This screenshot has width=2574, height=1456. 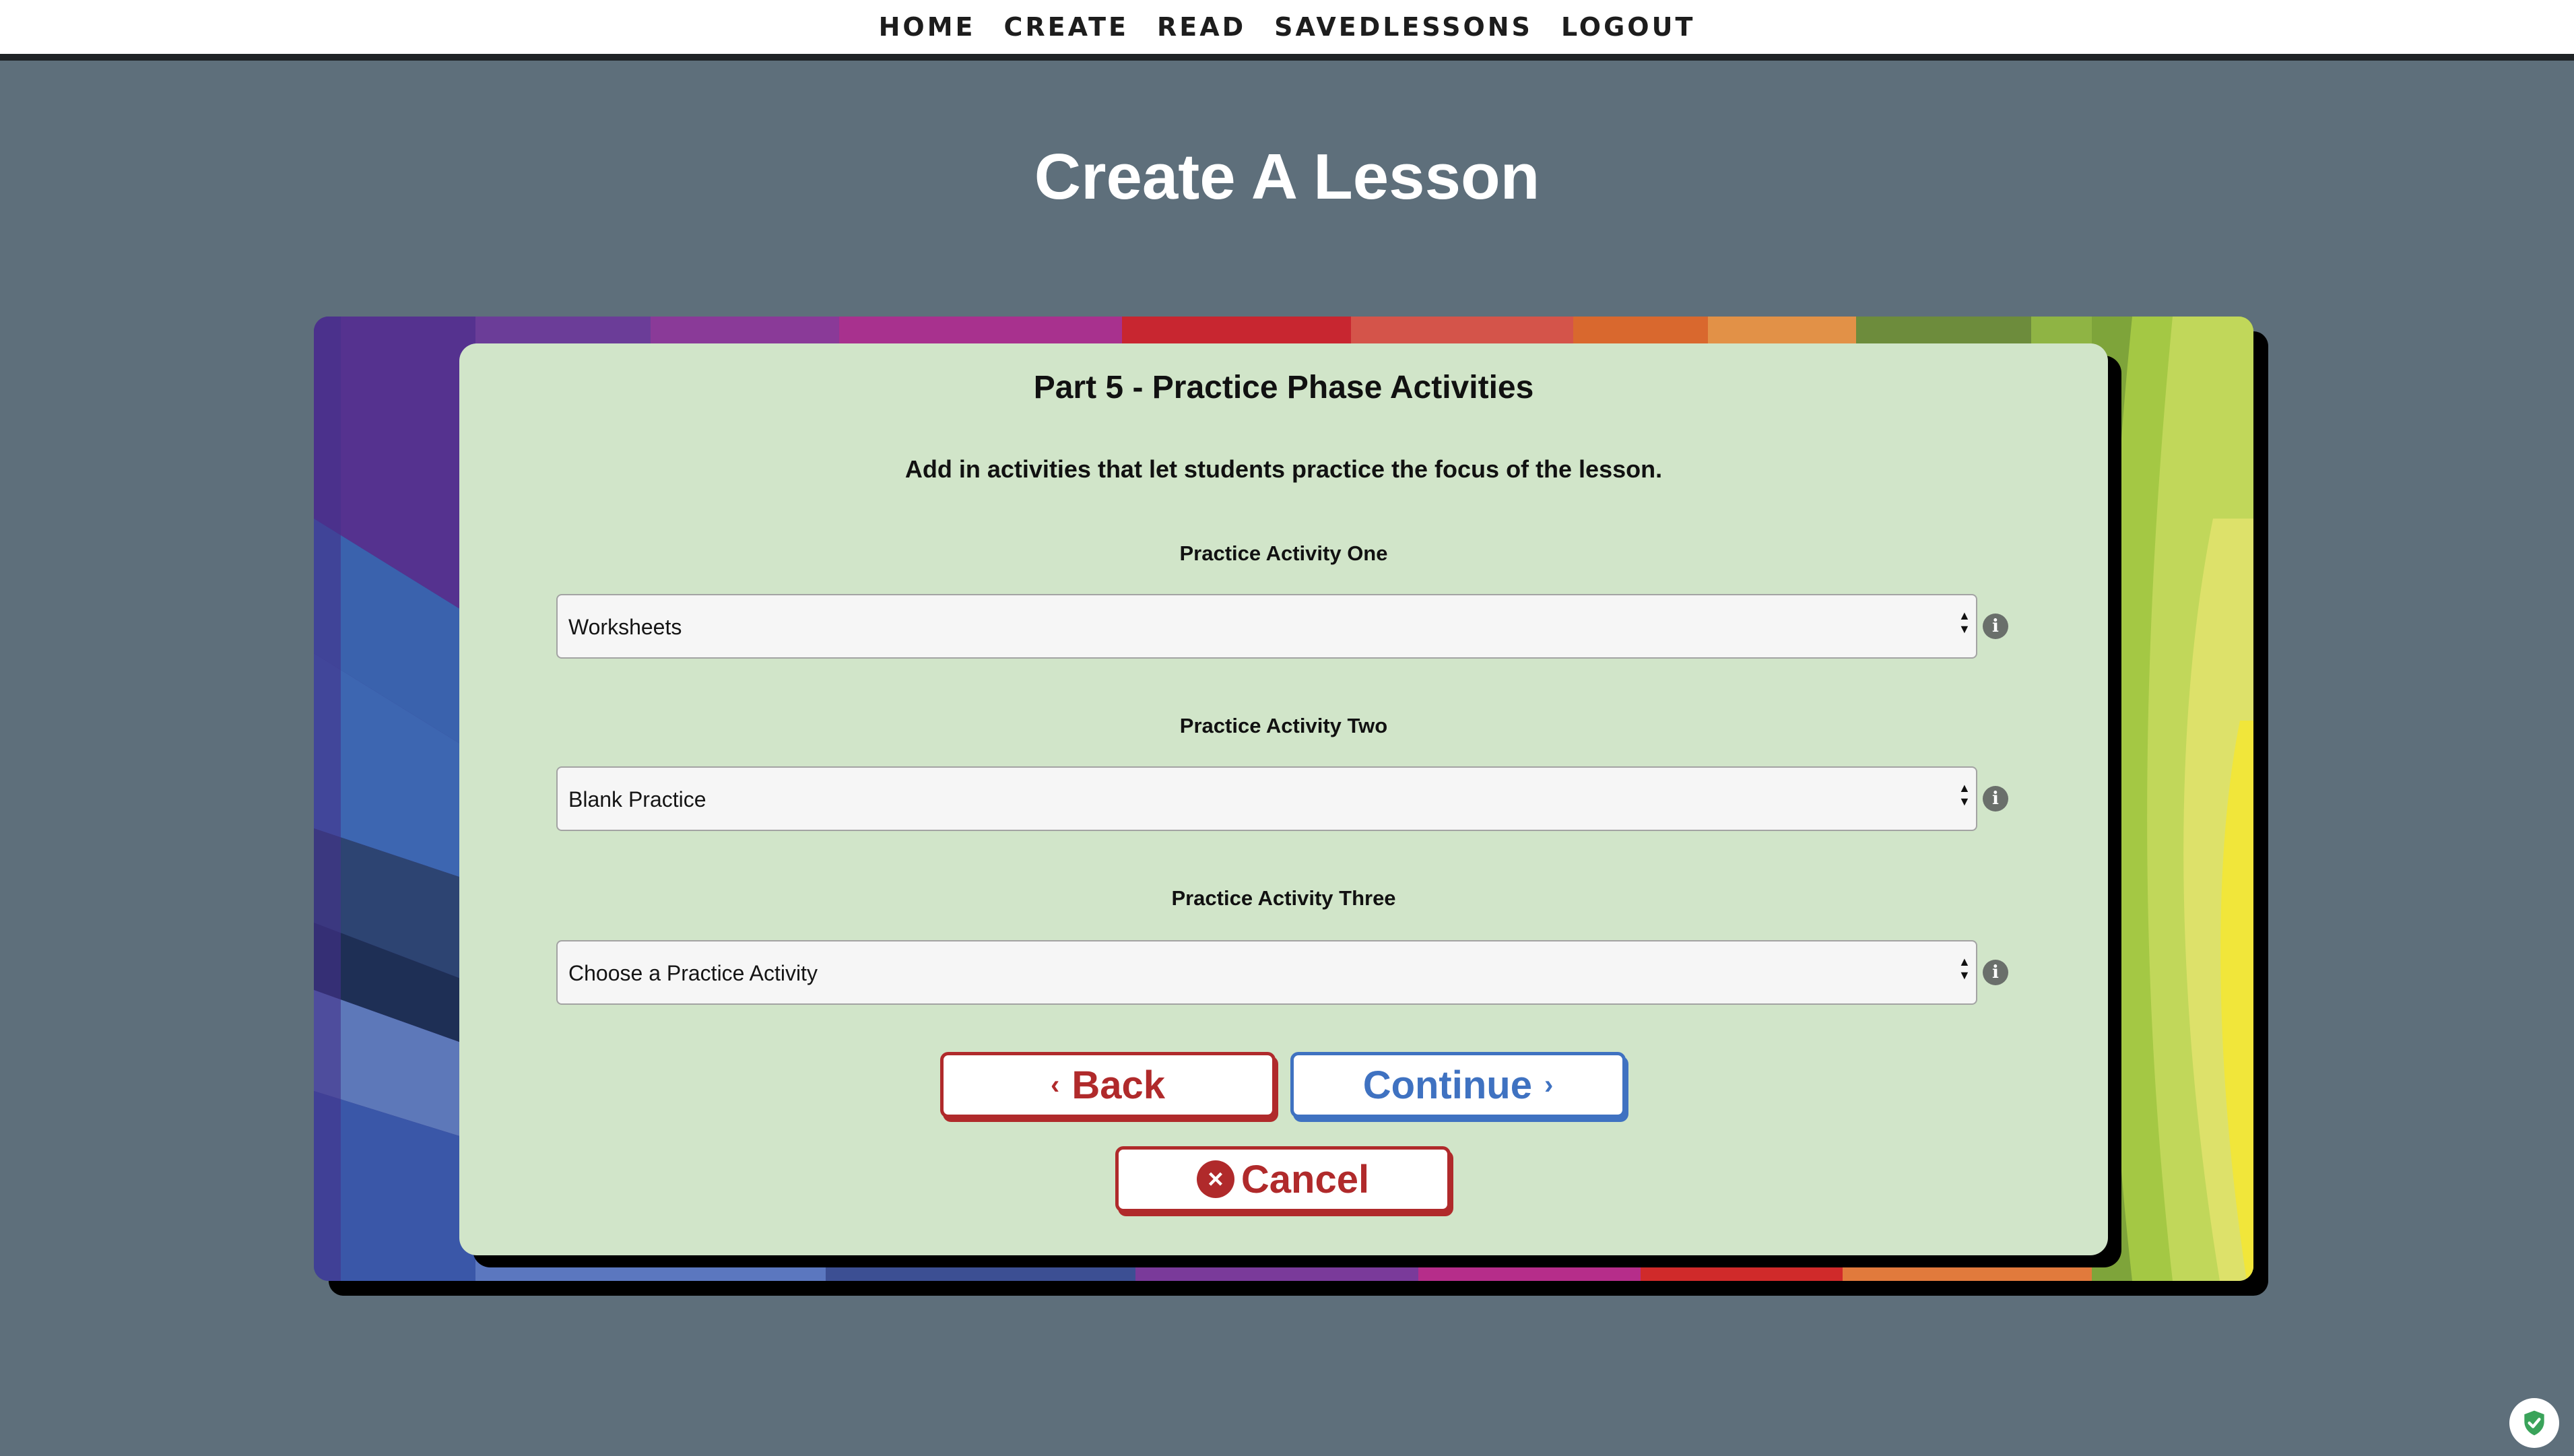 What do you see at coordinates (1266, 799) in the screenshot?
I see `practice-activity-two-select: Blank Practice ▲ ▼` at bounding box center [1266, 799].